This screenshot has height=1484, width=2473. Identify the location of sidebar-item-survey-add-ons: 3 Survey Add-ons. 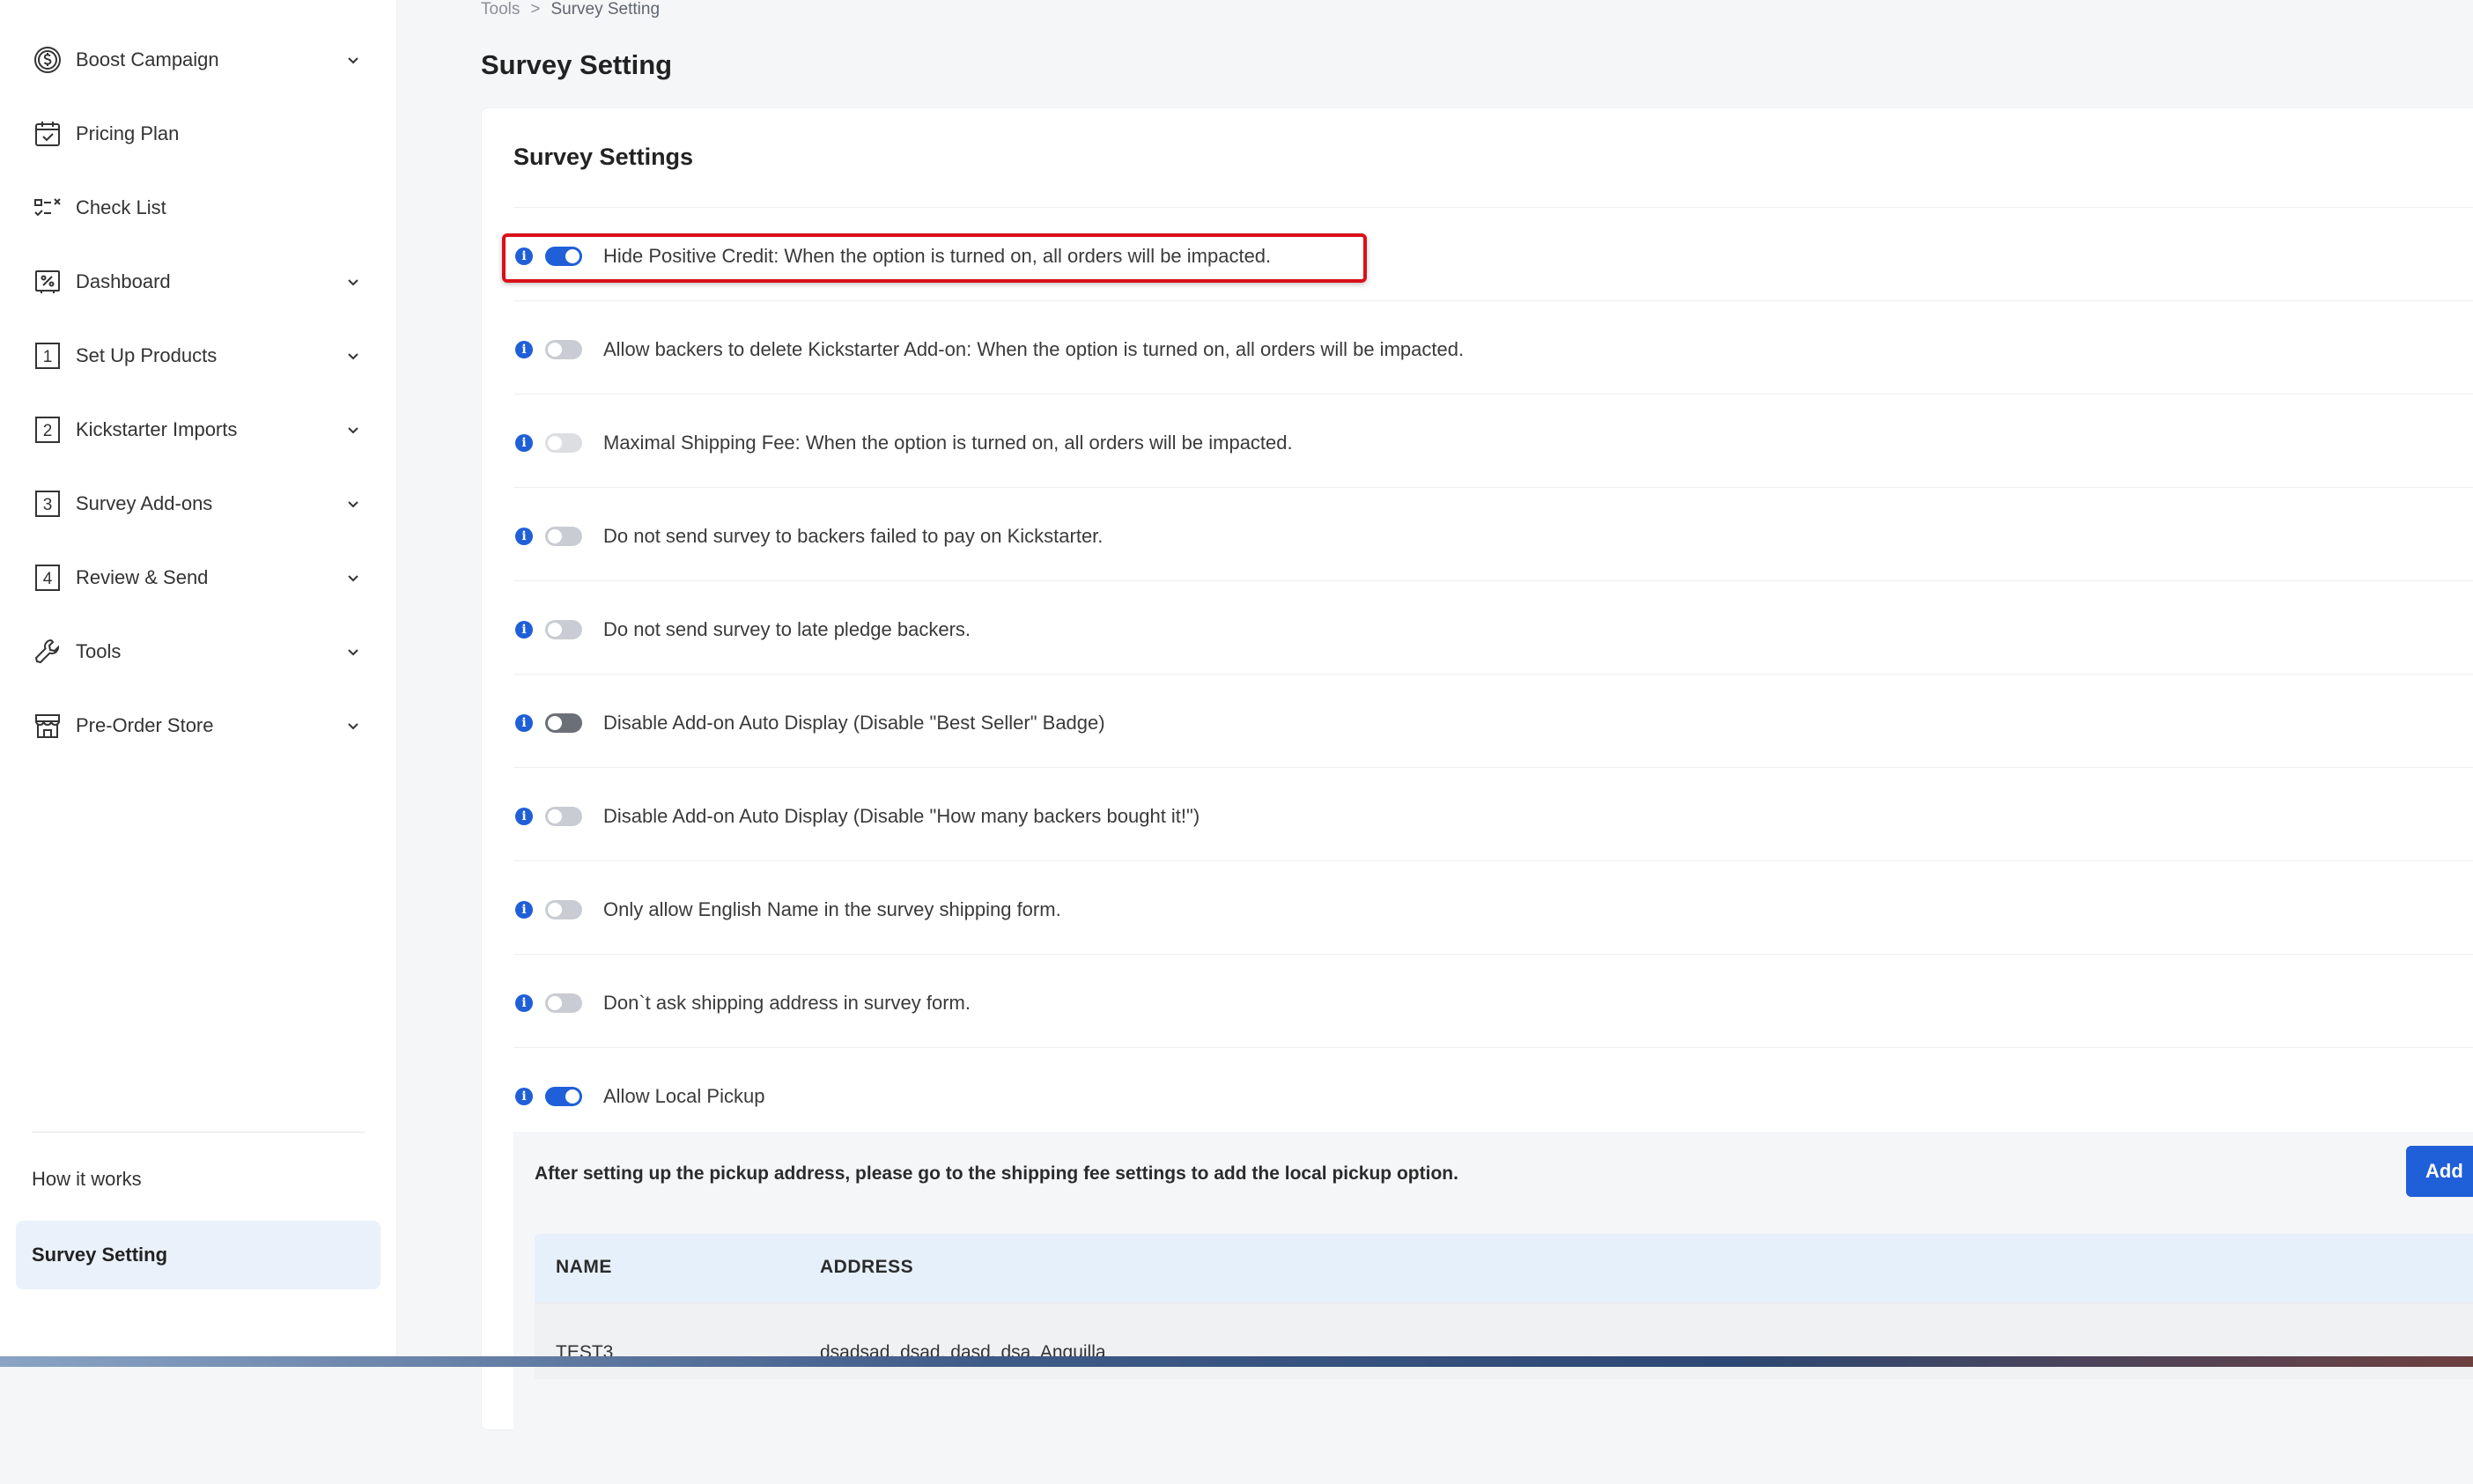
(199, 504).